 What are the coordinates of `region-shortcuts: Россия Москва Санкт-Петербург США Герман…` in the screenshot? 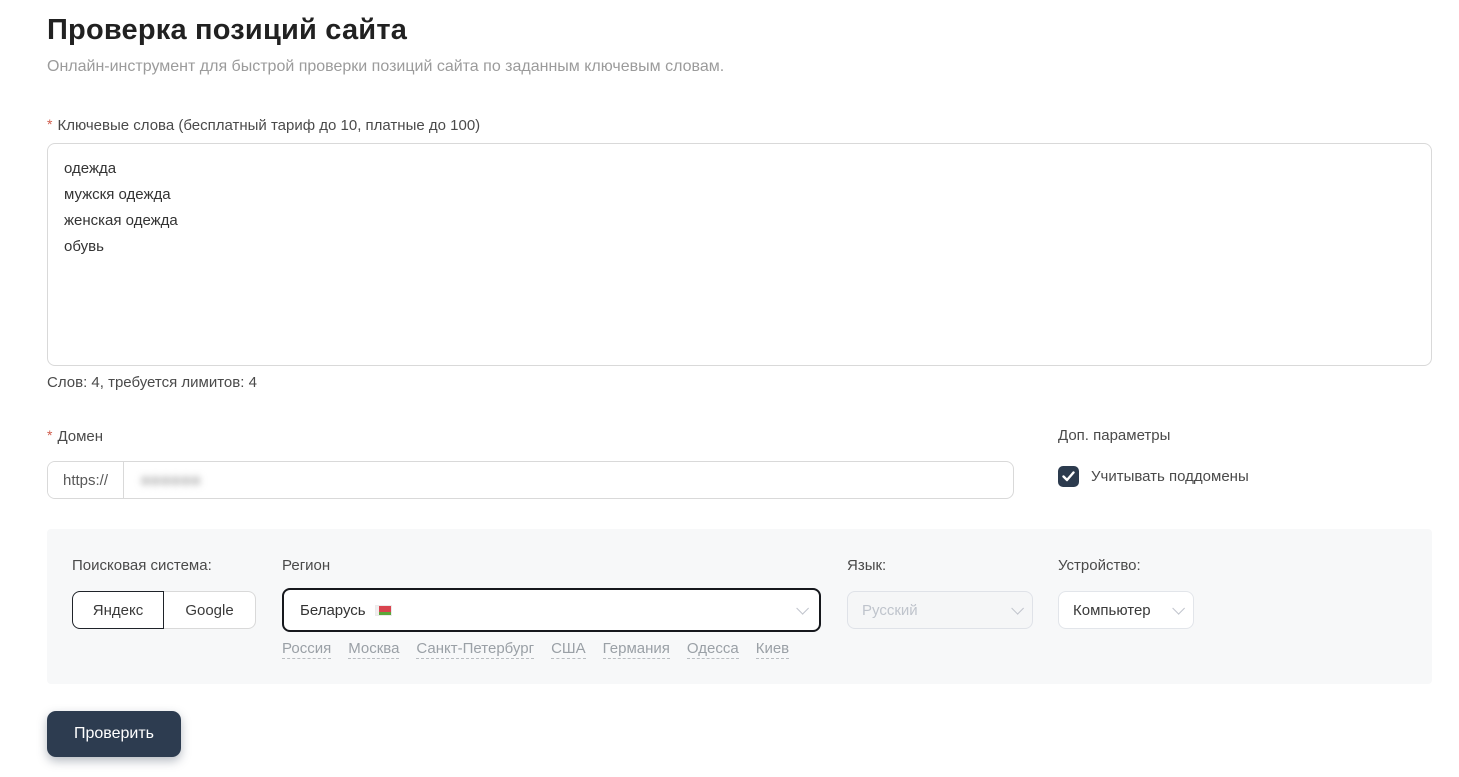 It's located at (551, 649).